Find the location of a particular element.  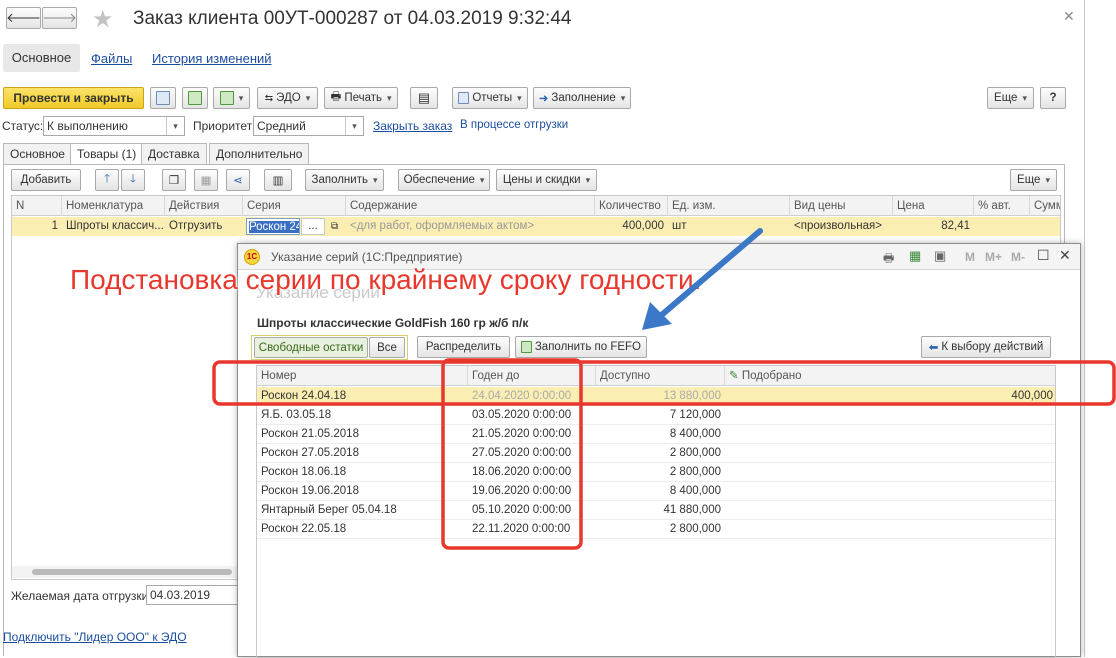

highlight-row-box is located at coordinates (664, 383).